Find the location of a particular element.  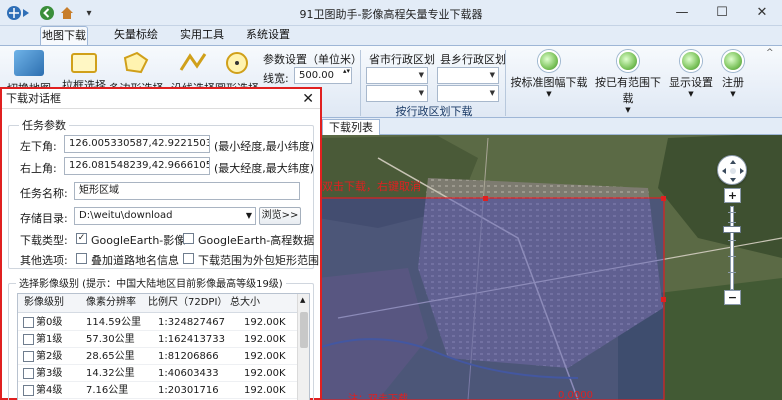

lower-left-input: 126.005330587,42.922150300 is located at coordinates (137, 144).